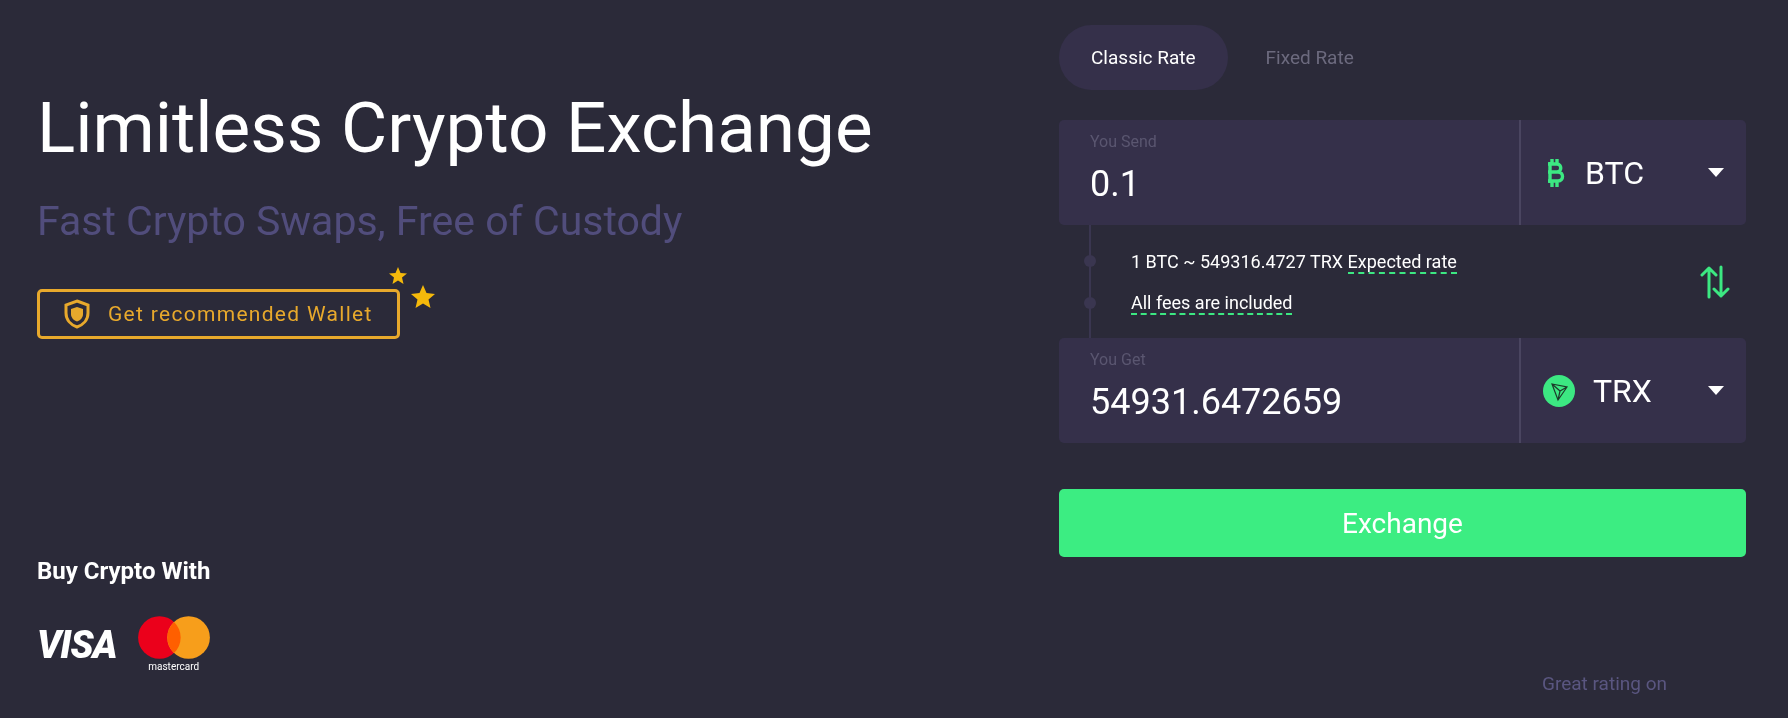 This screenshot has width=1788, height=718. I want to click on page-subtitle: Fast Crypto Swaps, Free of Custody, so click(360, 221).